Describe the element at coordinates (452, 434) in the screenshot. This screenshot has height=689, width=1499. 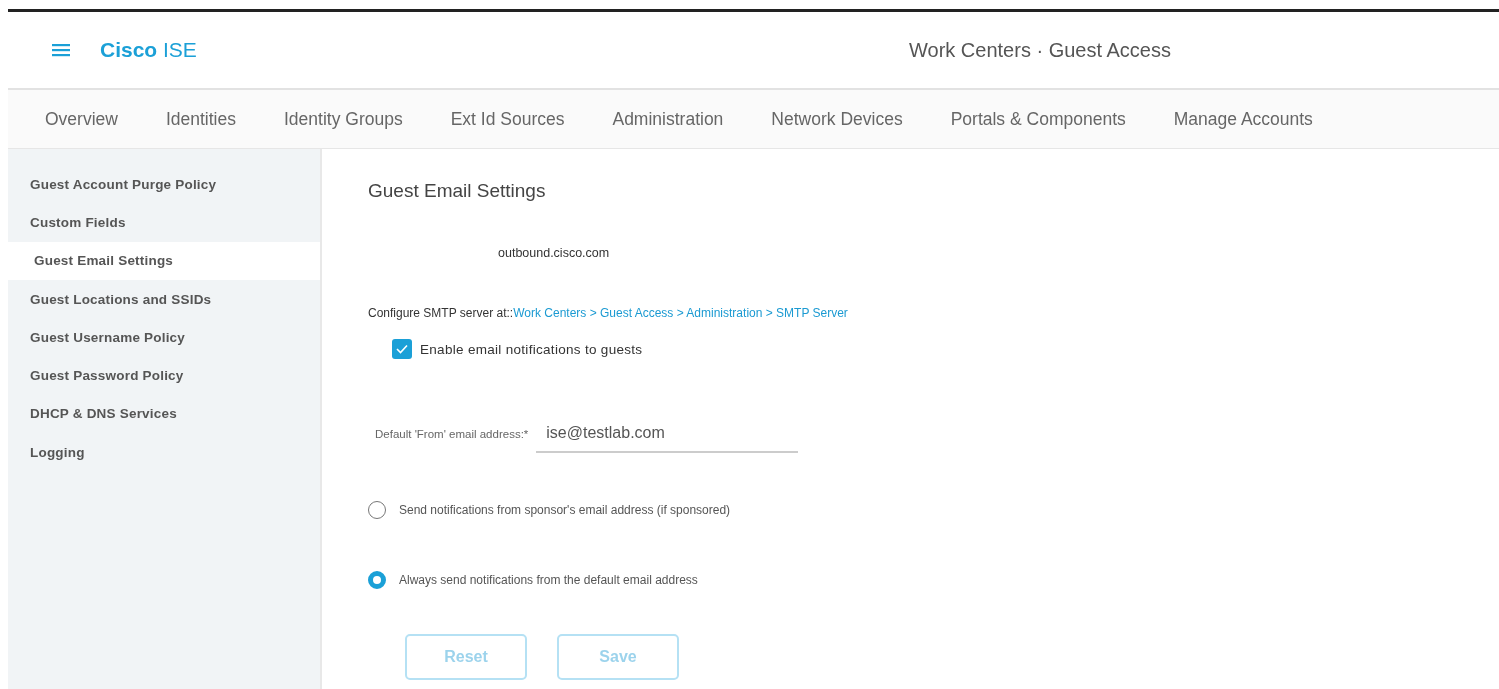
I see `field-label: Default 'From' email address:*` at that location.